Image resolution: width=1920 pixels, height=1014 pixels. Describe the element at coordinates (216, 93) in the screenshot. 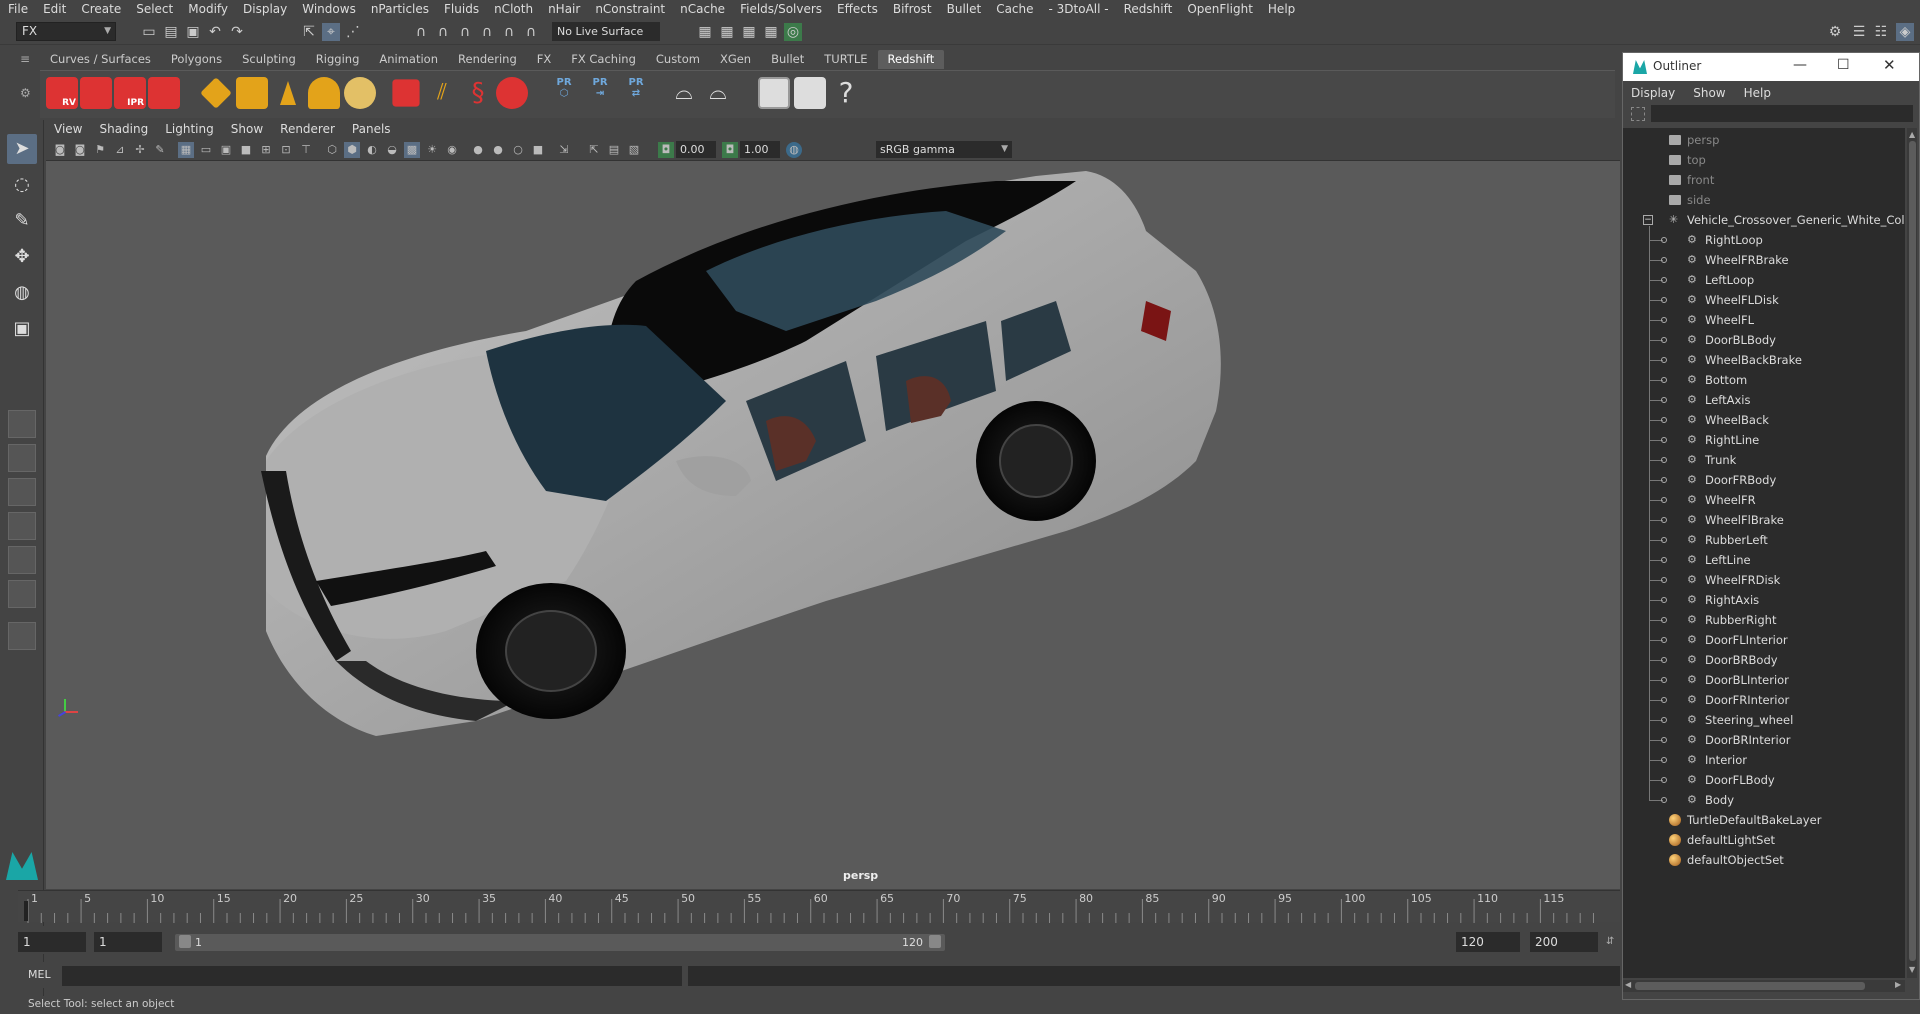

I see `redshift-area-light-button` at that location.